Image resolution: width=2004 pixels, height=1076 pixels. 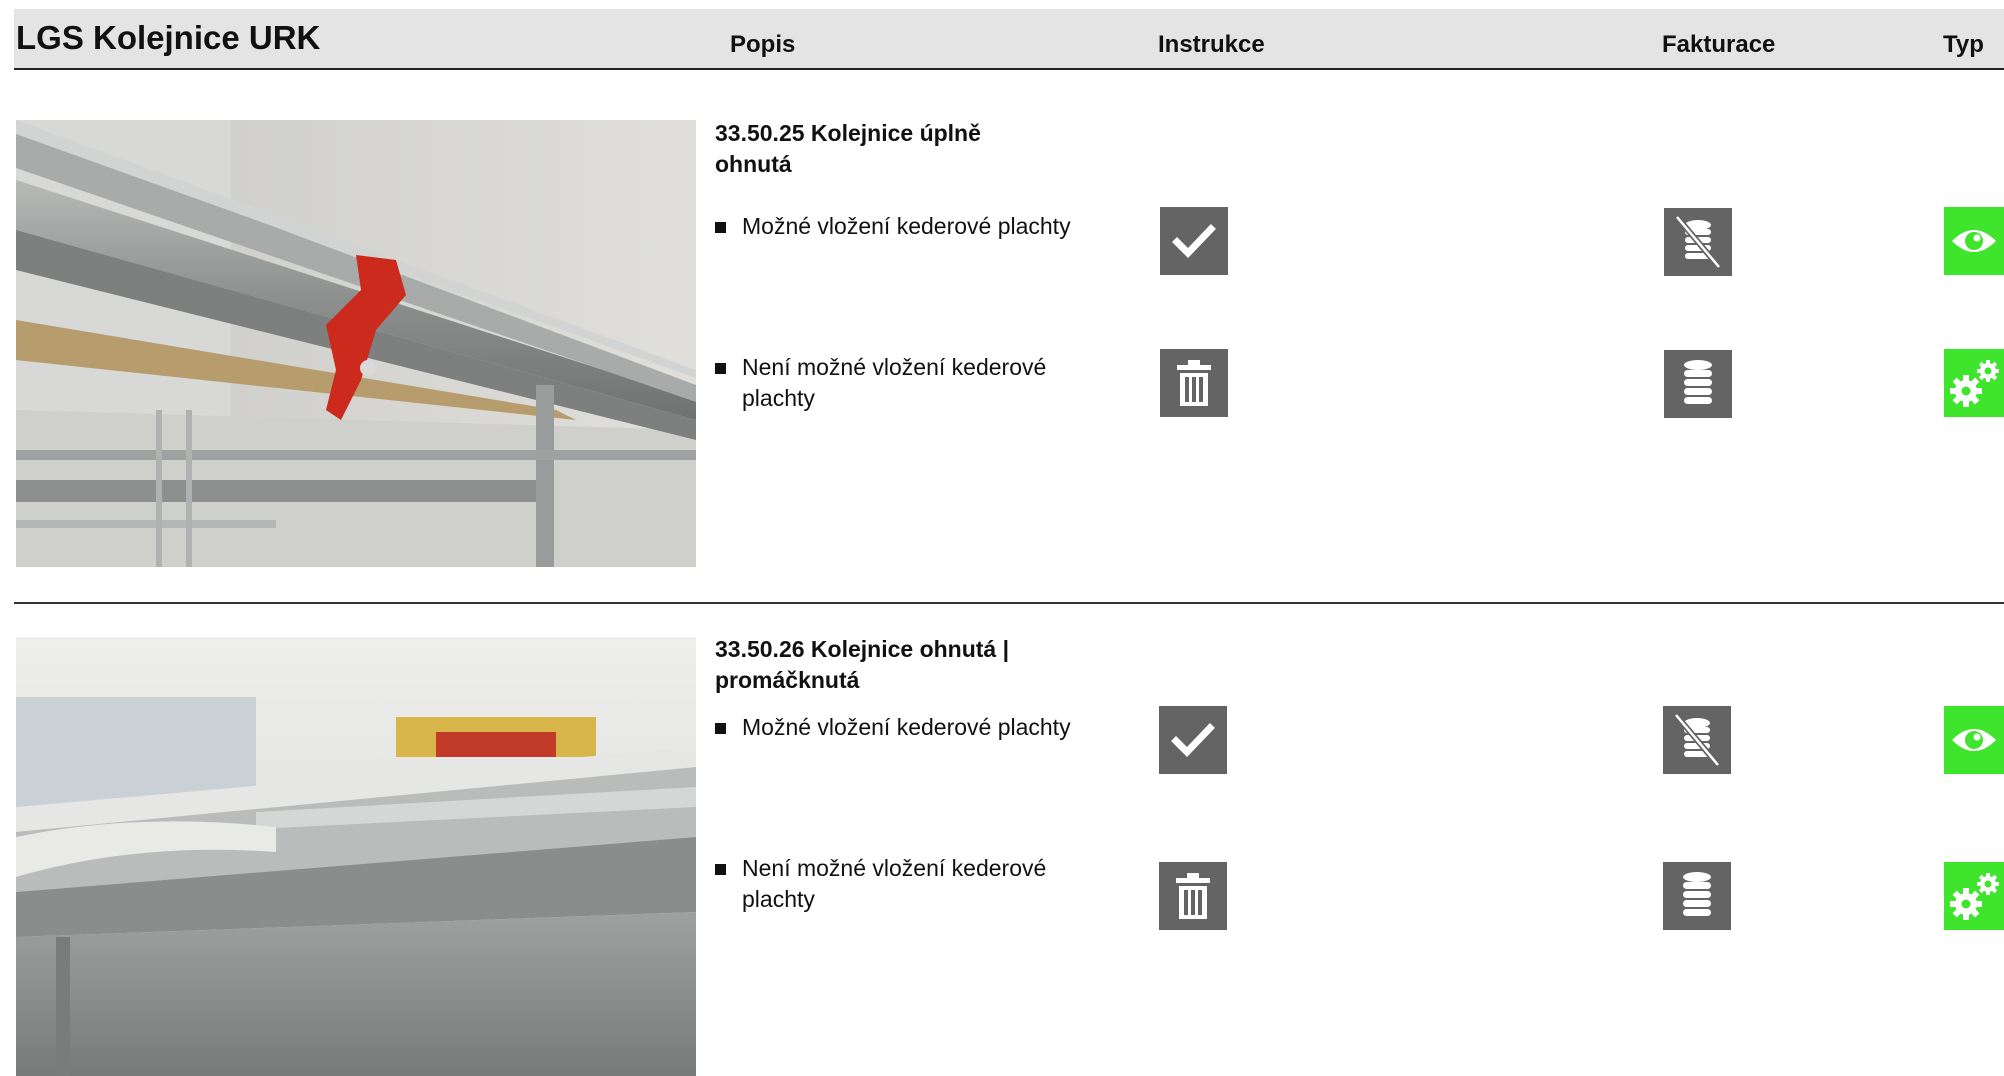 I want to click on column-header-typ: Typ, so click(x=1963, y=44).